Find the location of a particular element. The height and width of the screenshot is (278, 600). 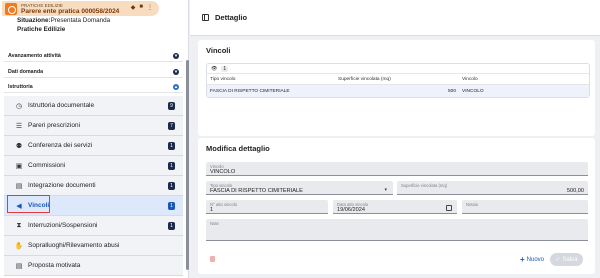

calendar-icon is located at coordinates (449, 208).